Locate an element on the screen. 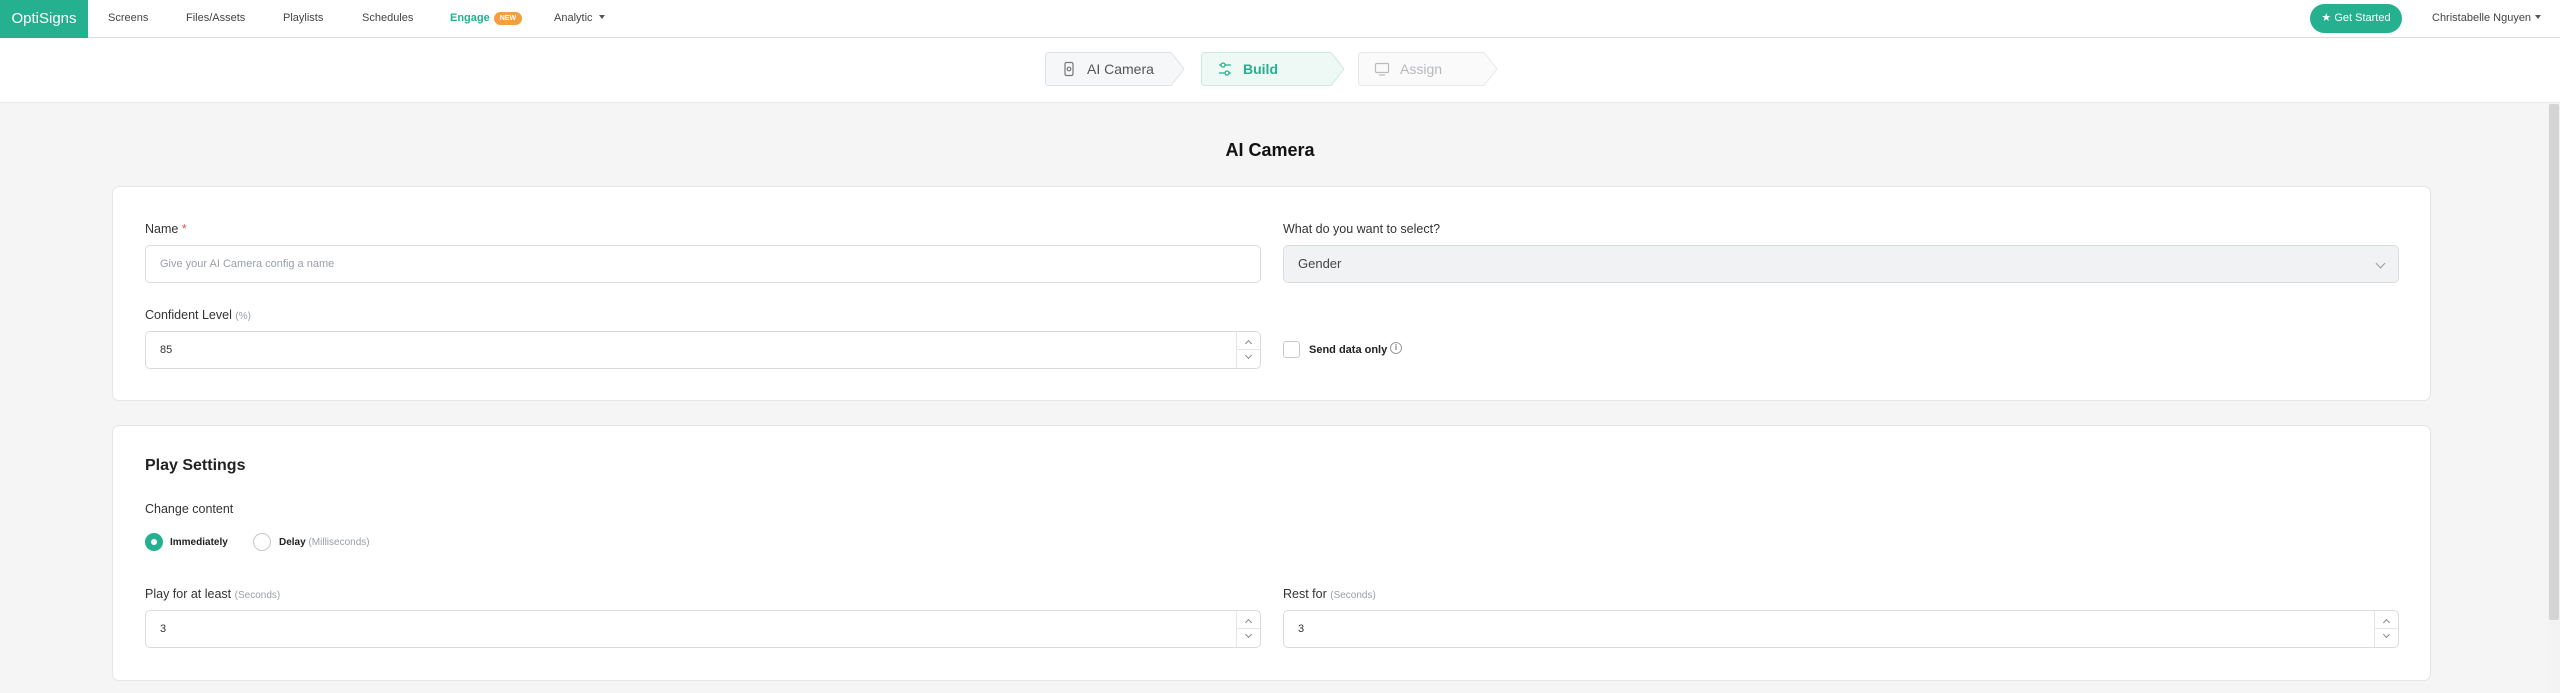 Image resolution: width=2560 pixels, height=693 pixels. wizard-stepper: AI Camera Build Assign is located at coordinates (1280, 70).